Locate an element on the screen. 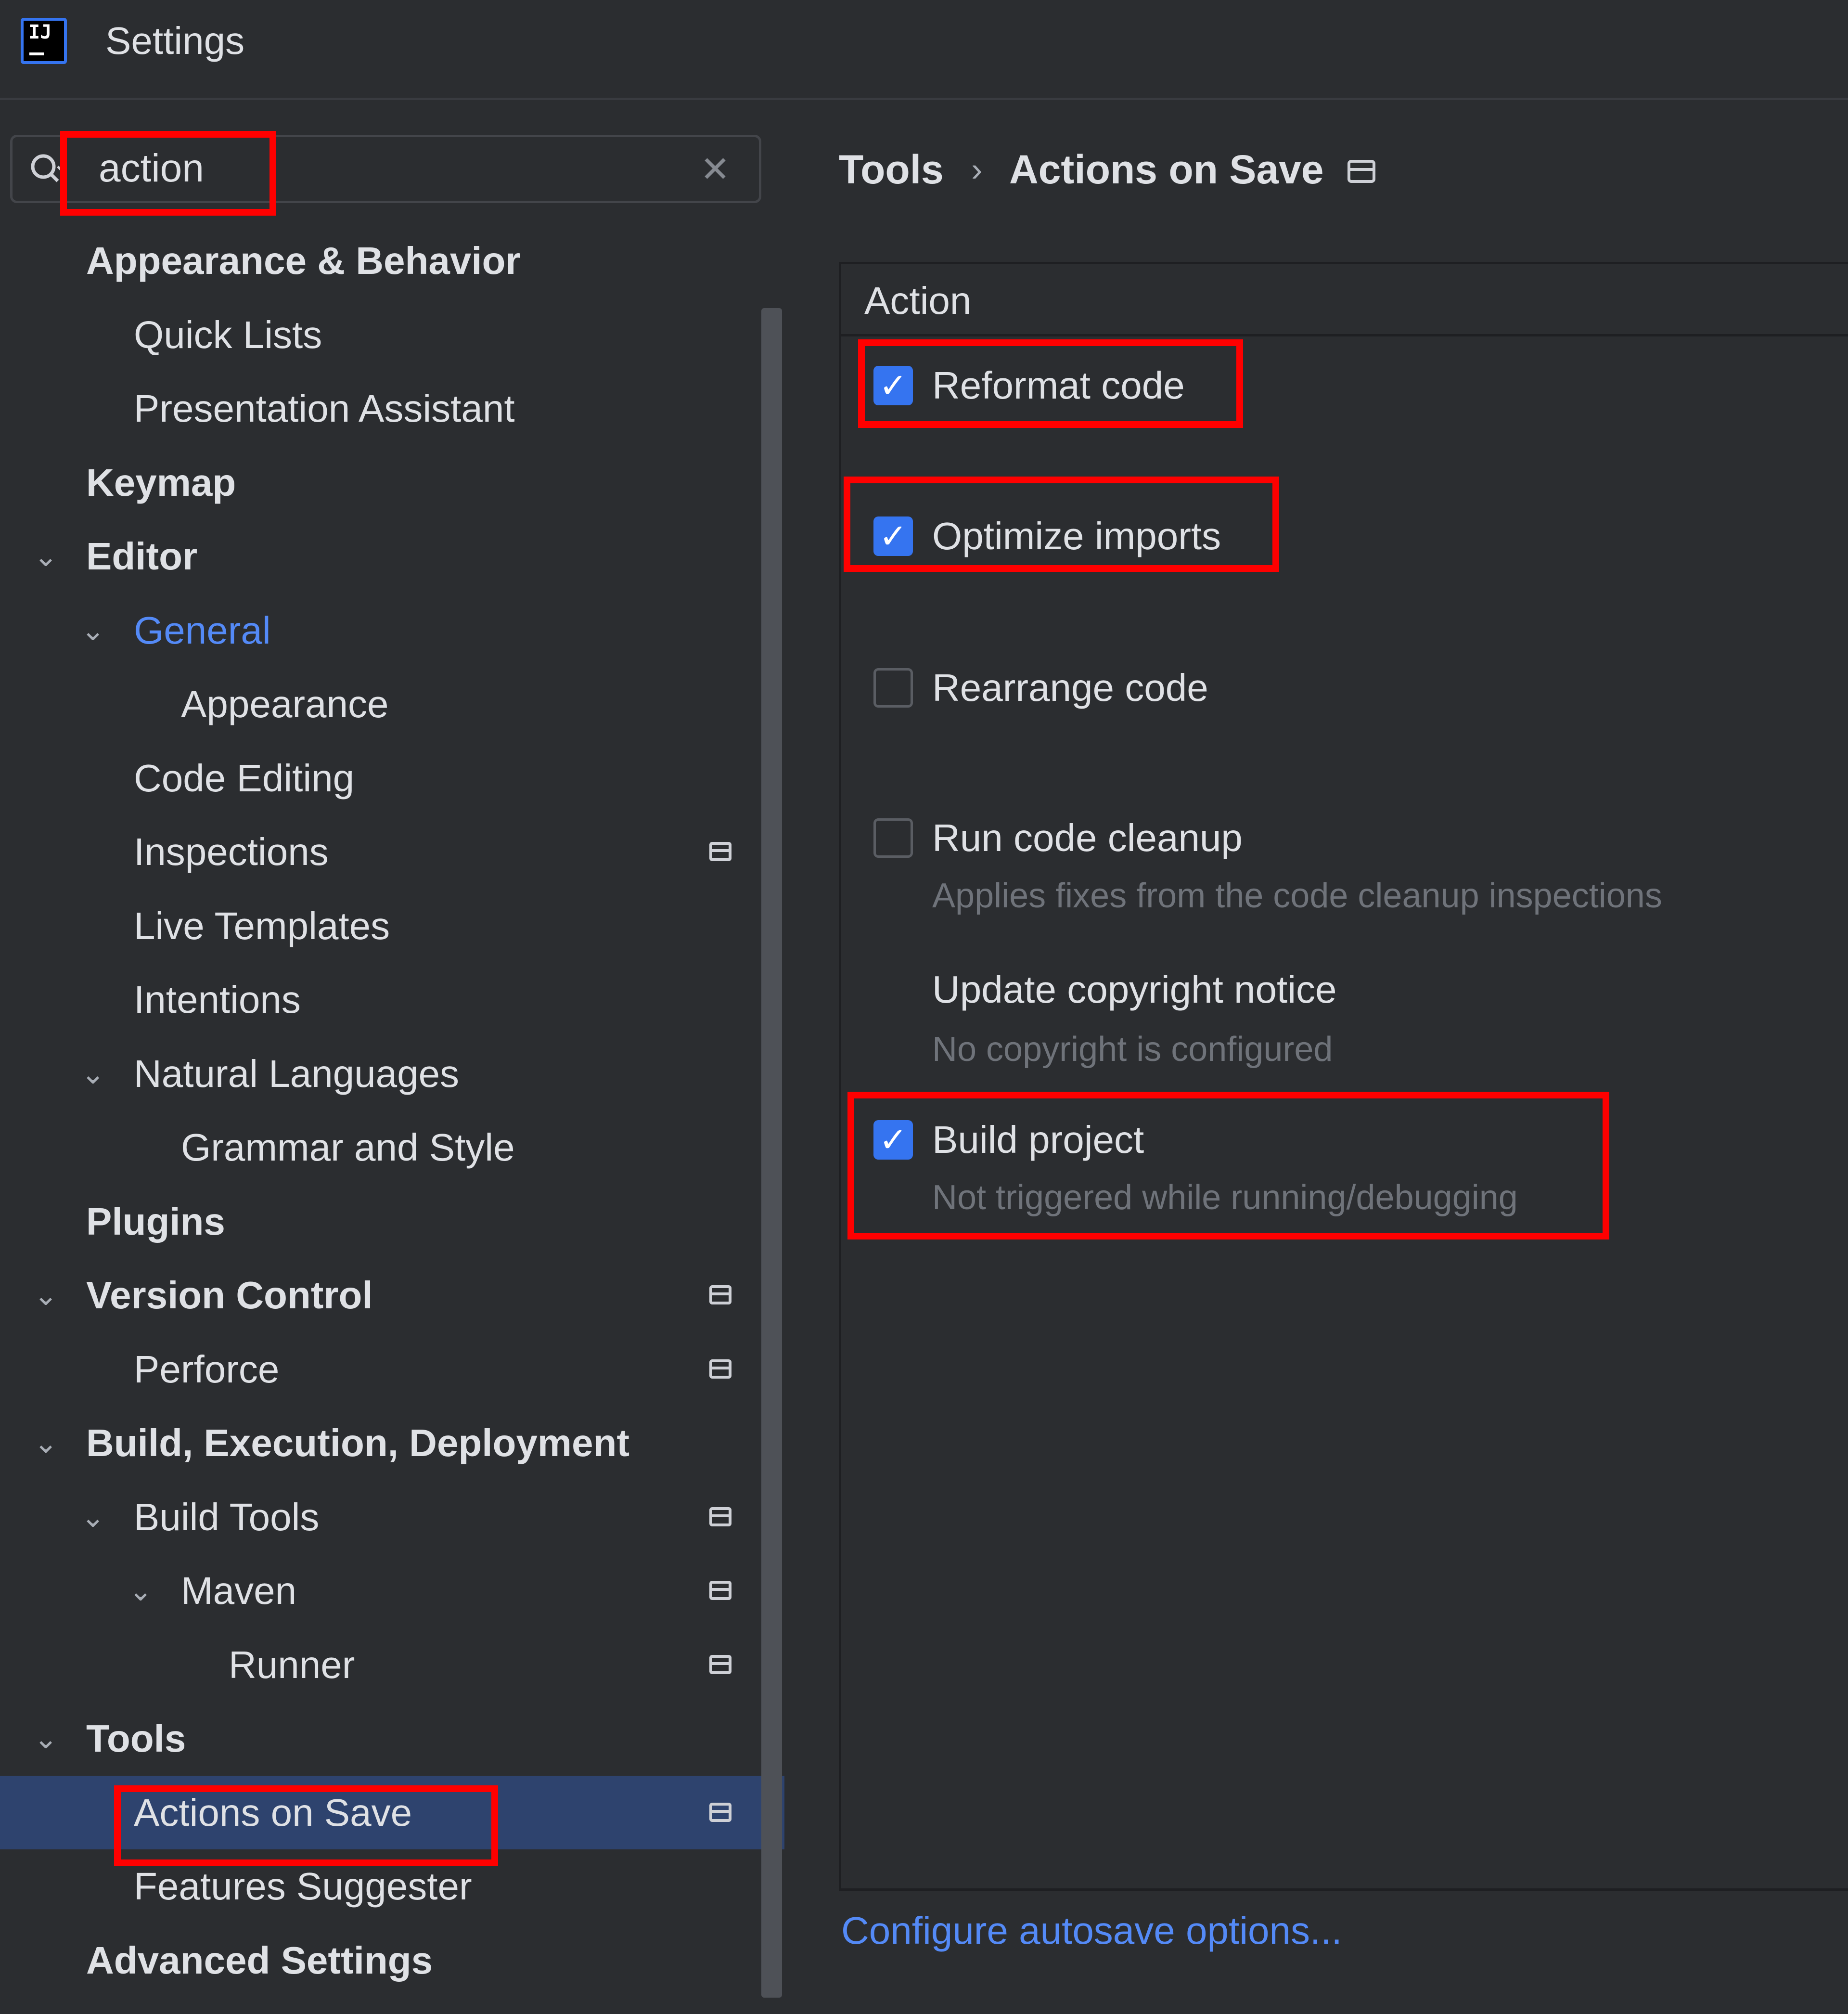 The height and width of the screenshot is (2014, 1848). sidebar-item-label: Tools is located at coordinates (136, 1738).